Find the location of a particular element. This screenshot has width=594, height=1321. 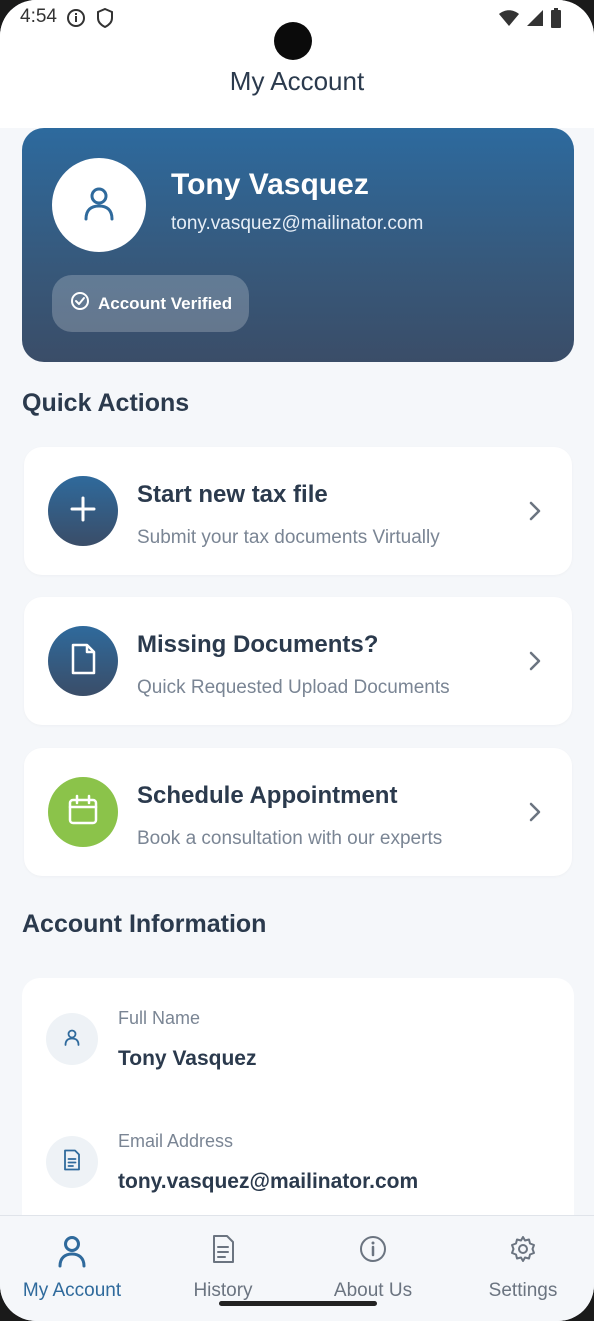

nav-my-account: My Account is located at coordinates (73, 1268).